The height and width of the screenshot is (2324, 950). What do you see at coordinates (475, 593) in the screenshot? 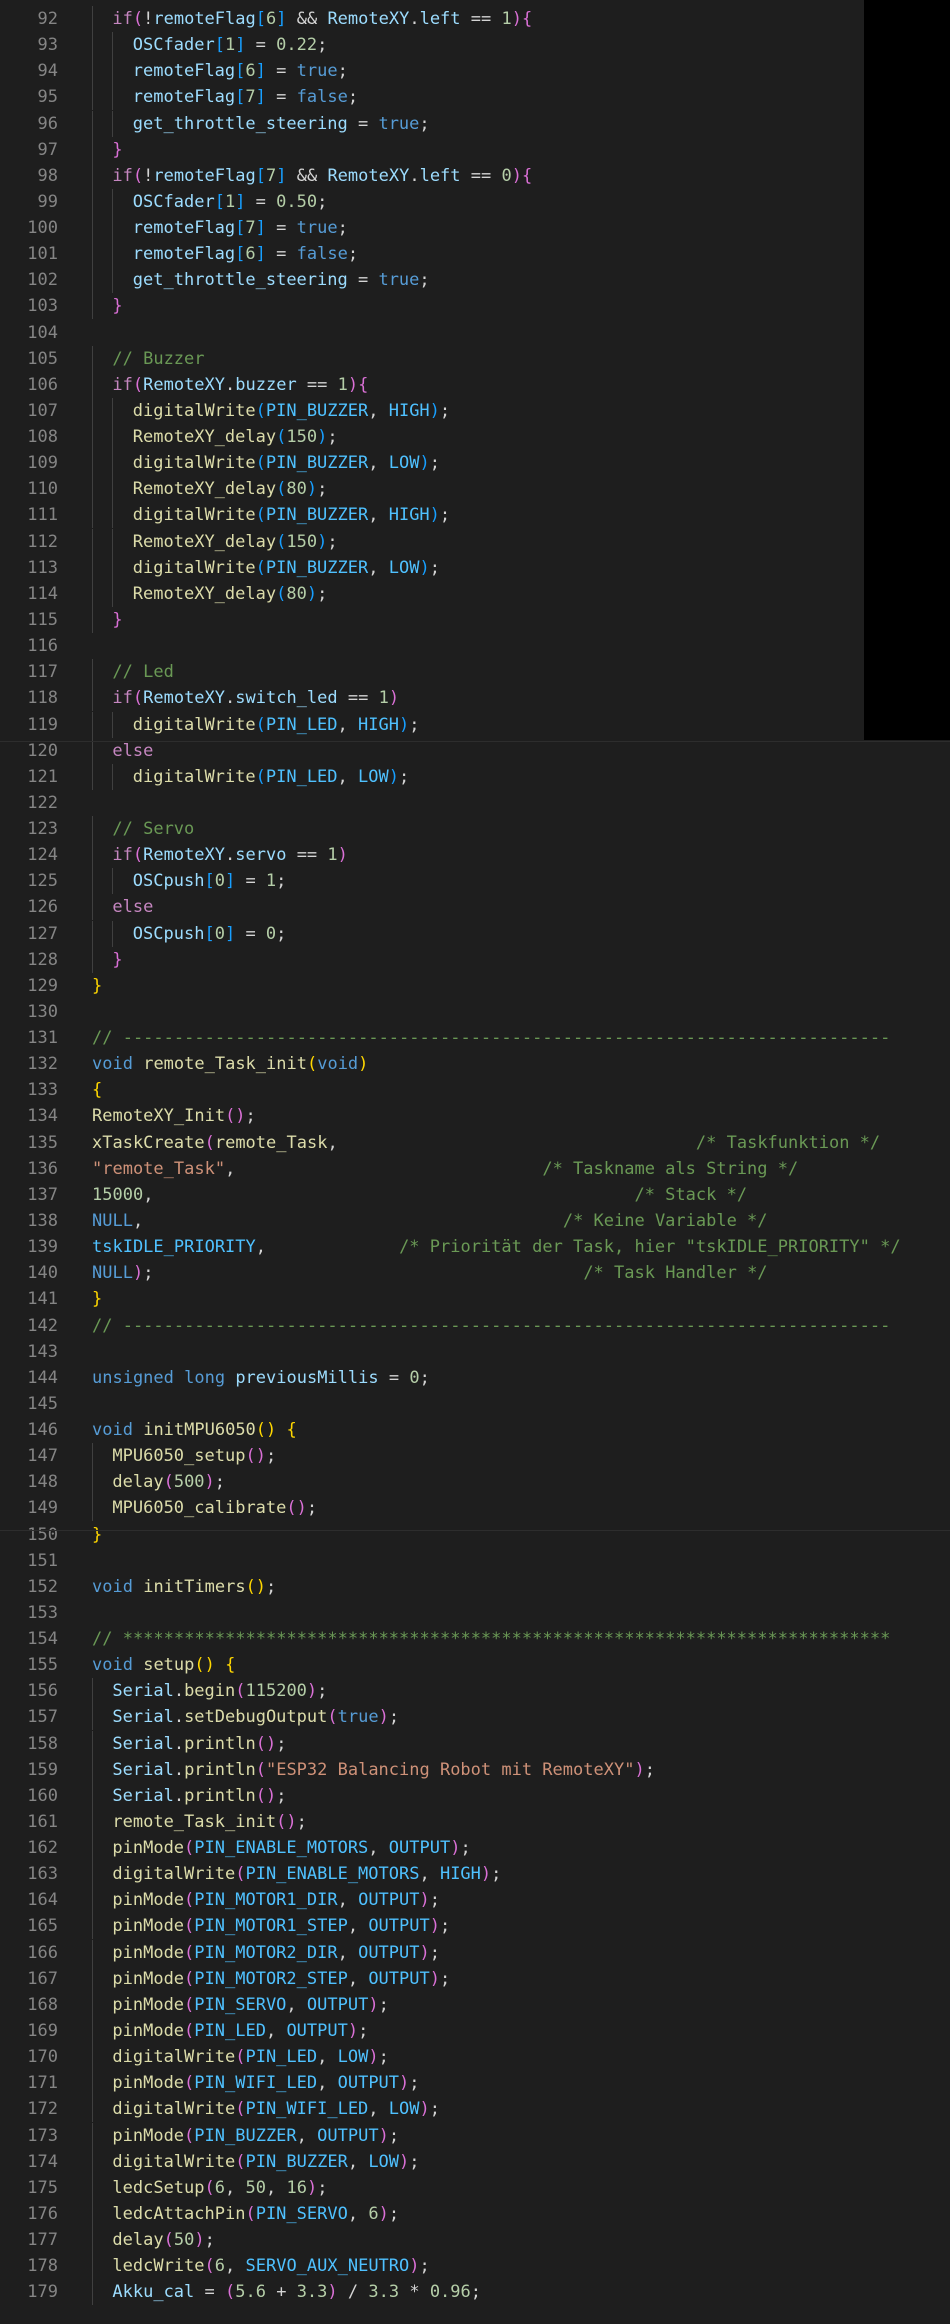
I see `code-line: 114 RemoteXY_delay(80);` at bounding box center [475, 593].